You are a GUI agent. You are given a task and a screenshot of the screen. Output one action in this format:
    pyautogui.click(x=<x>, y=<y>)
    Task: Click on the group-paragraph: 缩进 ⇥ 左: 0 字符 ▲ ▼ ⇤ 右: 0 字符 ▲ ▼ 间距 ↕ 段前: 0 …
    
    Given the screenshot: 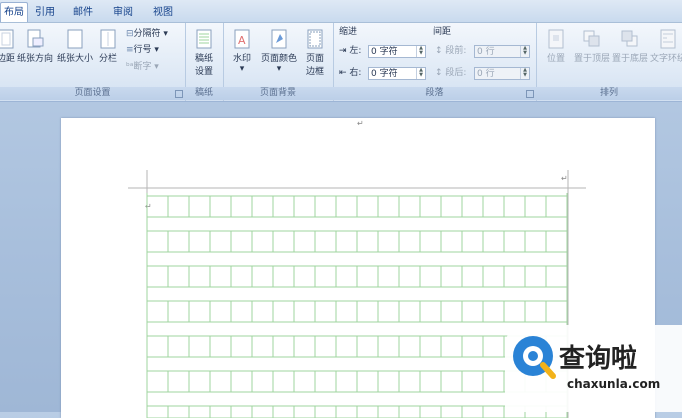 What is the action you would take?
    pyautogui.click(x=435, y=62)
    